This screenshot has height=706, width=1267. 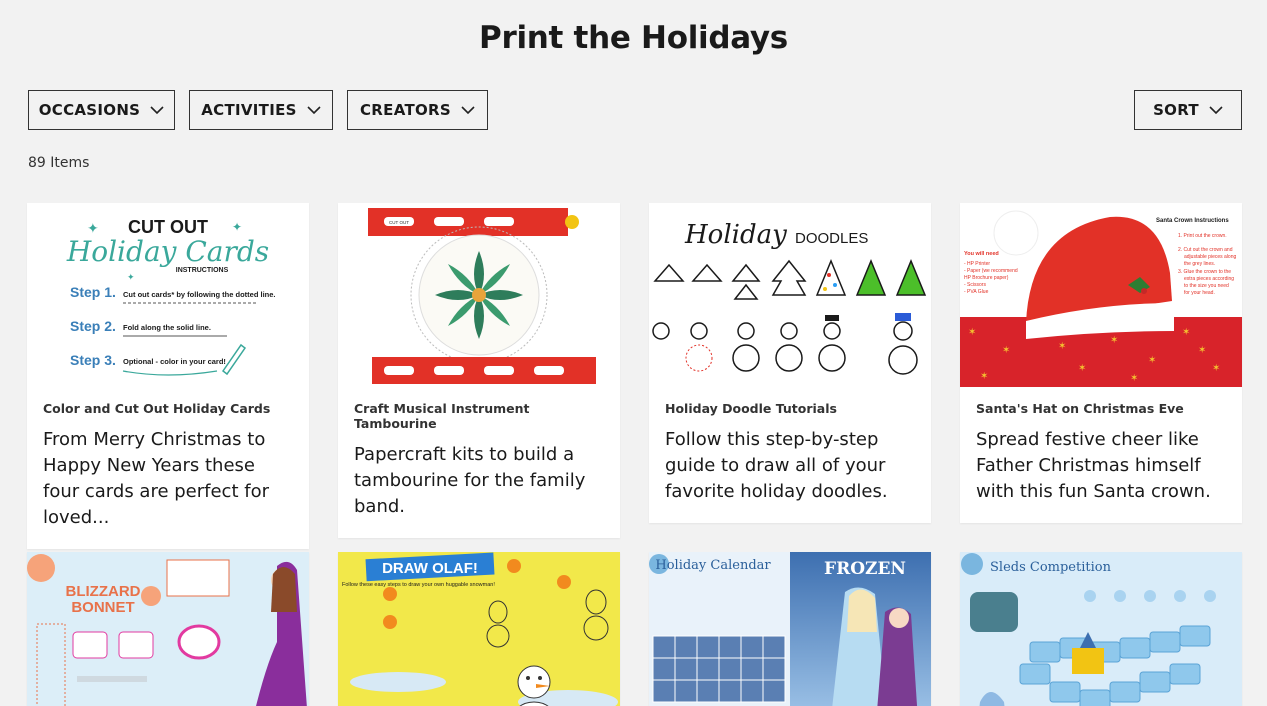 What do you see at coordinates (167, 251) in the screenshot?
I see `thumb-text: Holiday Cards` at bounding box center [167, 251].